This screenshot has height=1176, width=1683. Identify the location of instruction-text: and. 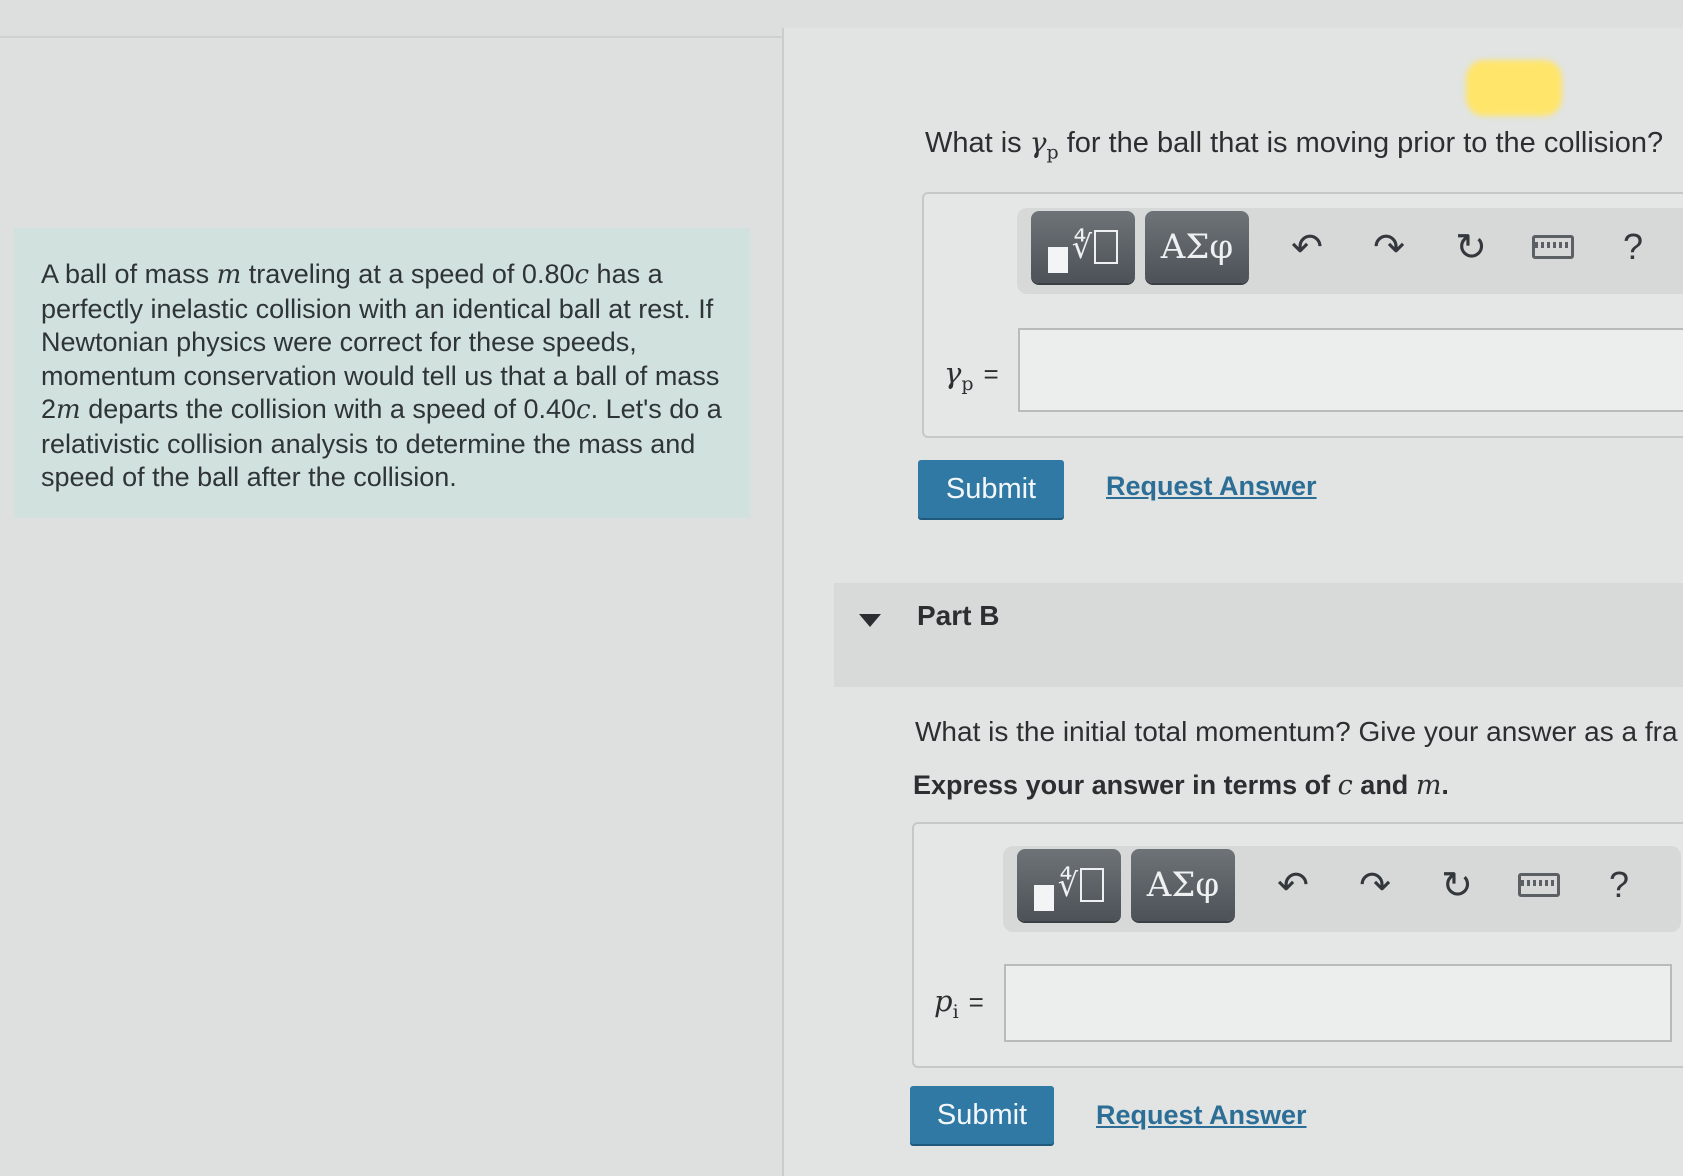
(1384, 785).